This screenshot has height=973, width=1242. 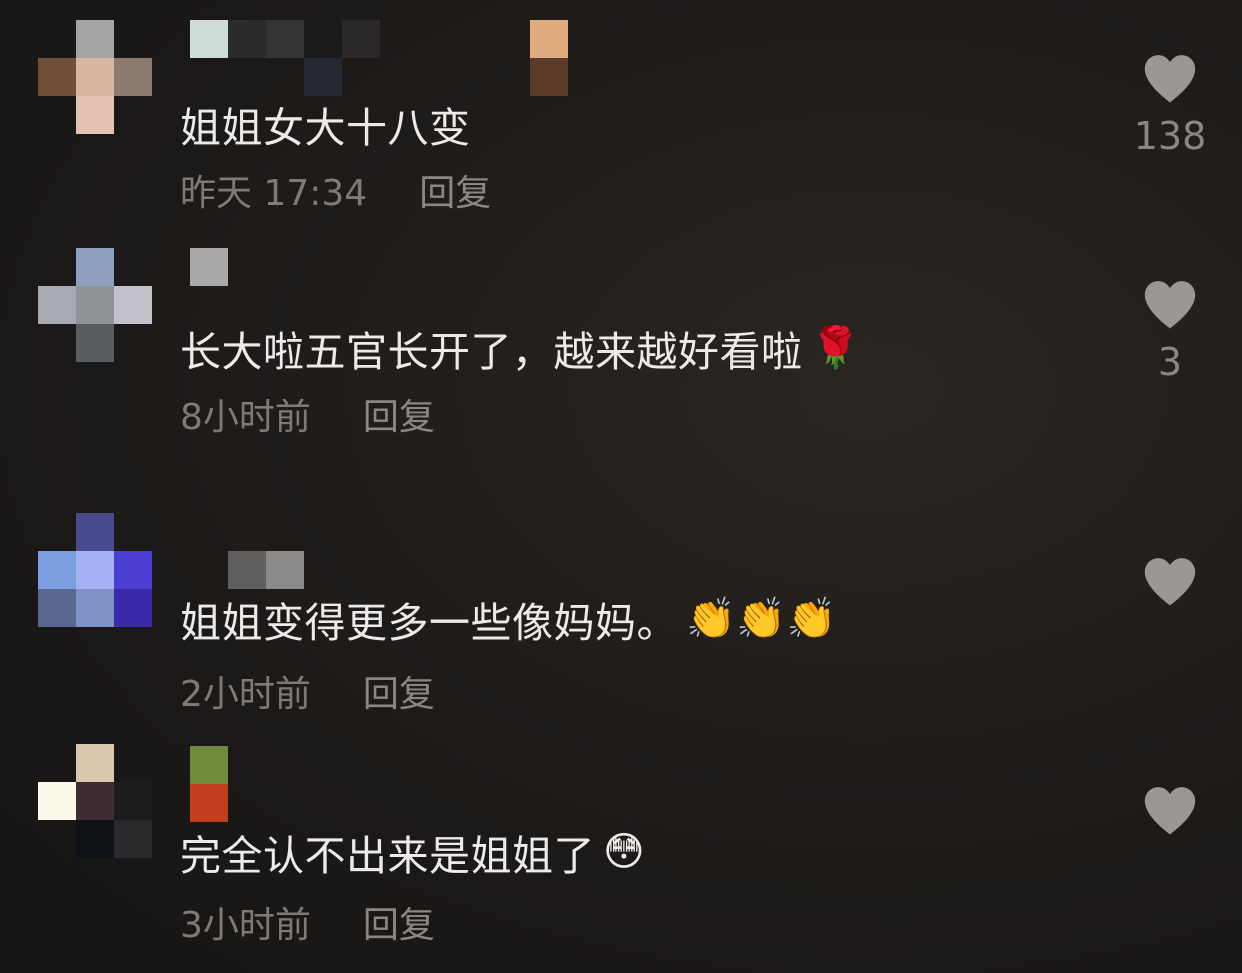 What do you see at coordinates (1170, 362) in the screenshot?
I see `like-count: 3` at bounding box center [1170, 362].